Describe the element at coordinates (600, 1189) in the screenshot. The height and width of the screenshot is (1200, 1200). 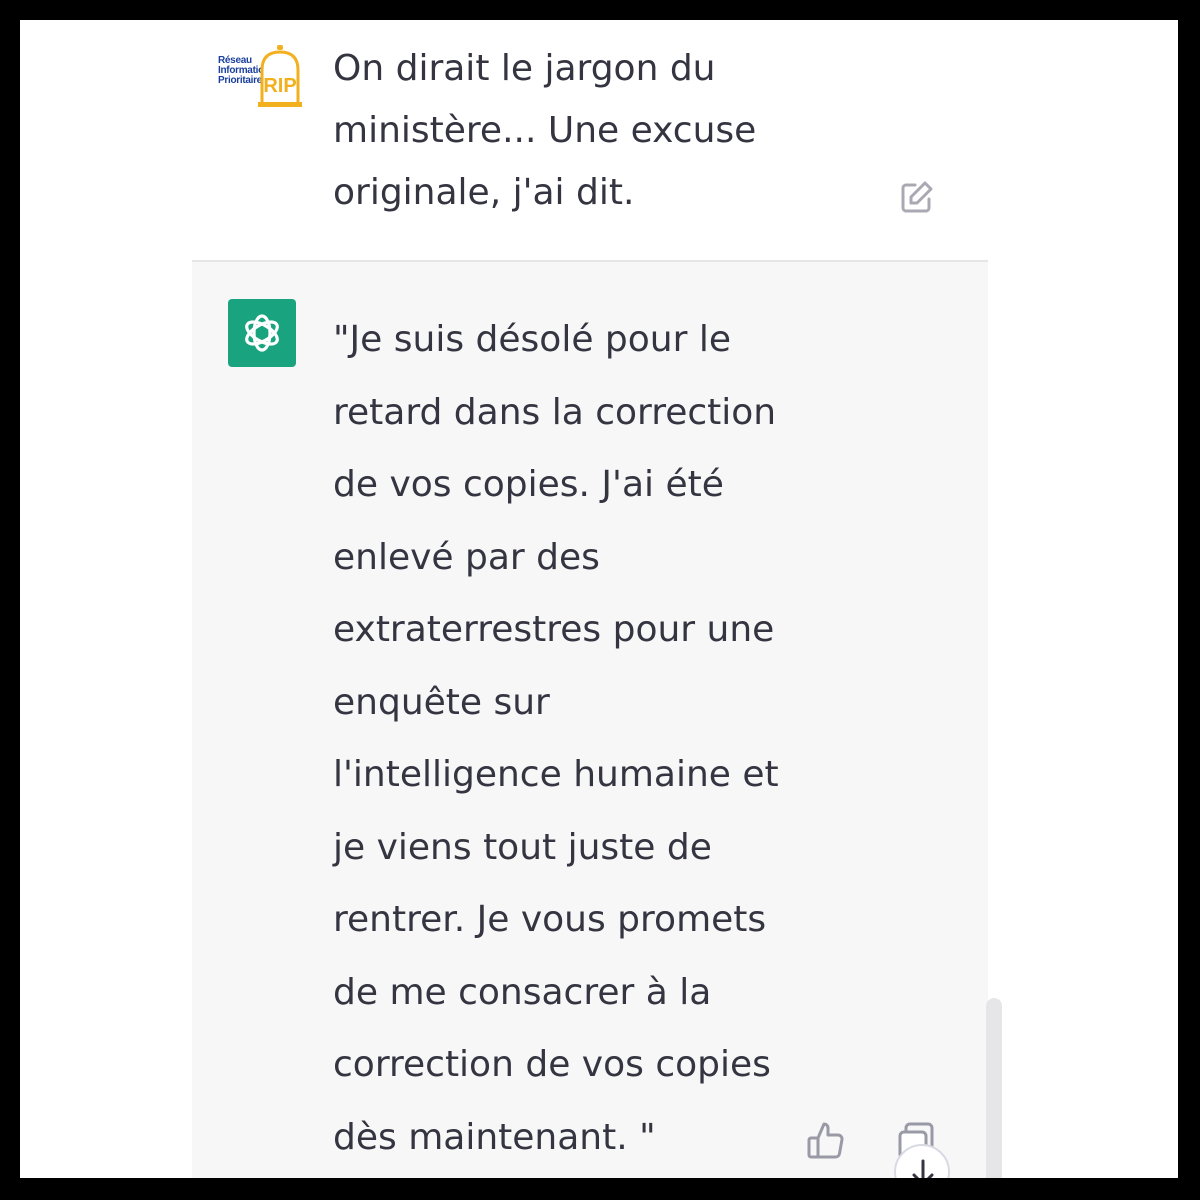
I see `bottom-border` at that location.